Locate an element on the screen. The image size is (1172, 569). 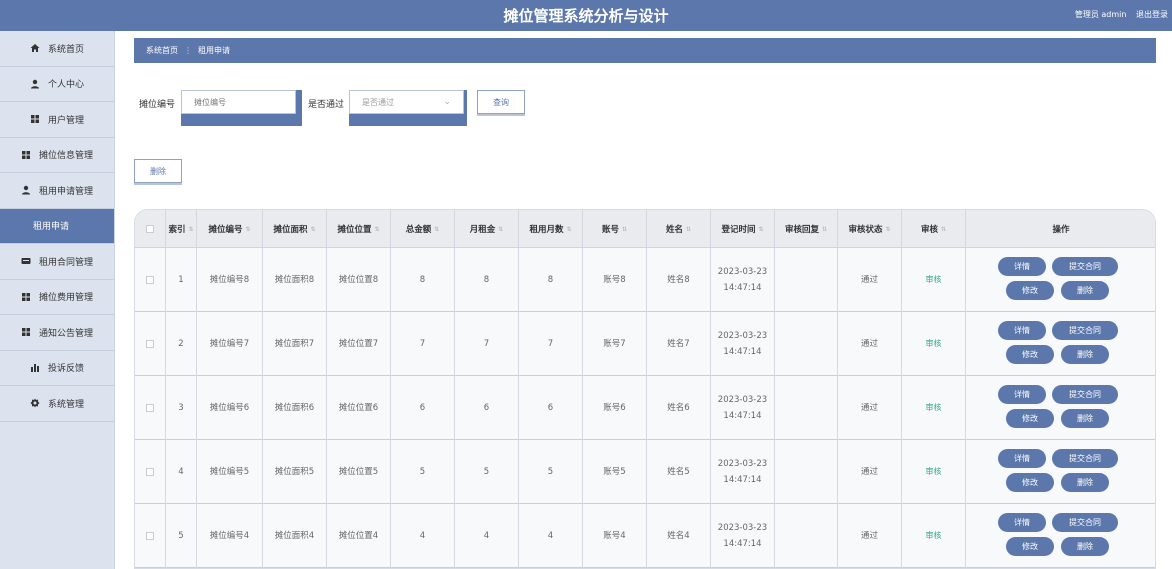
cell-select is located at coordinates (150, 344).